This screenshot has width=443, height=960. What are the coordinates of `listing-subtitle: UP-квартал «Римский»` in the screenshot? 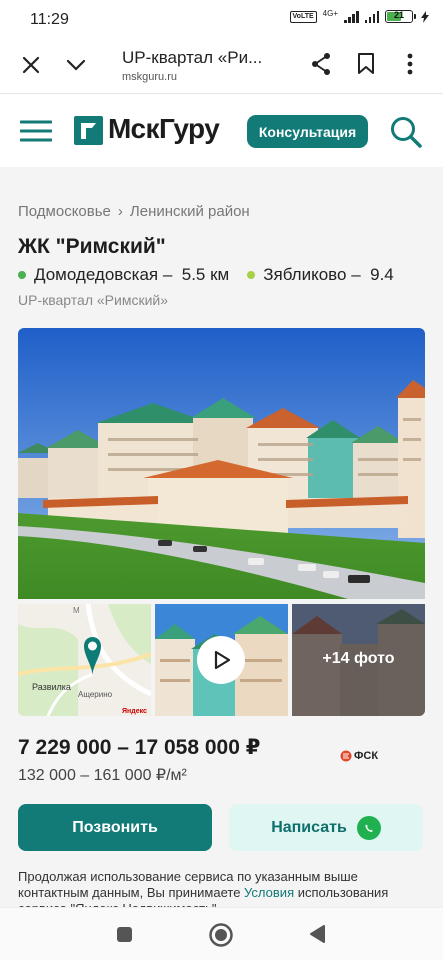 It's located at (93, 300).